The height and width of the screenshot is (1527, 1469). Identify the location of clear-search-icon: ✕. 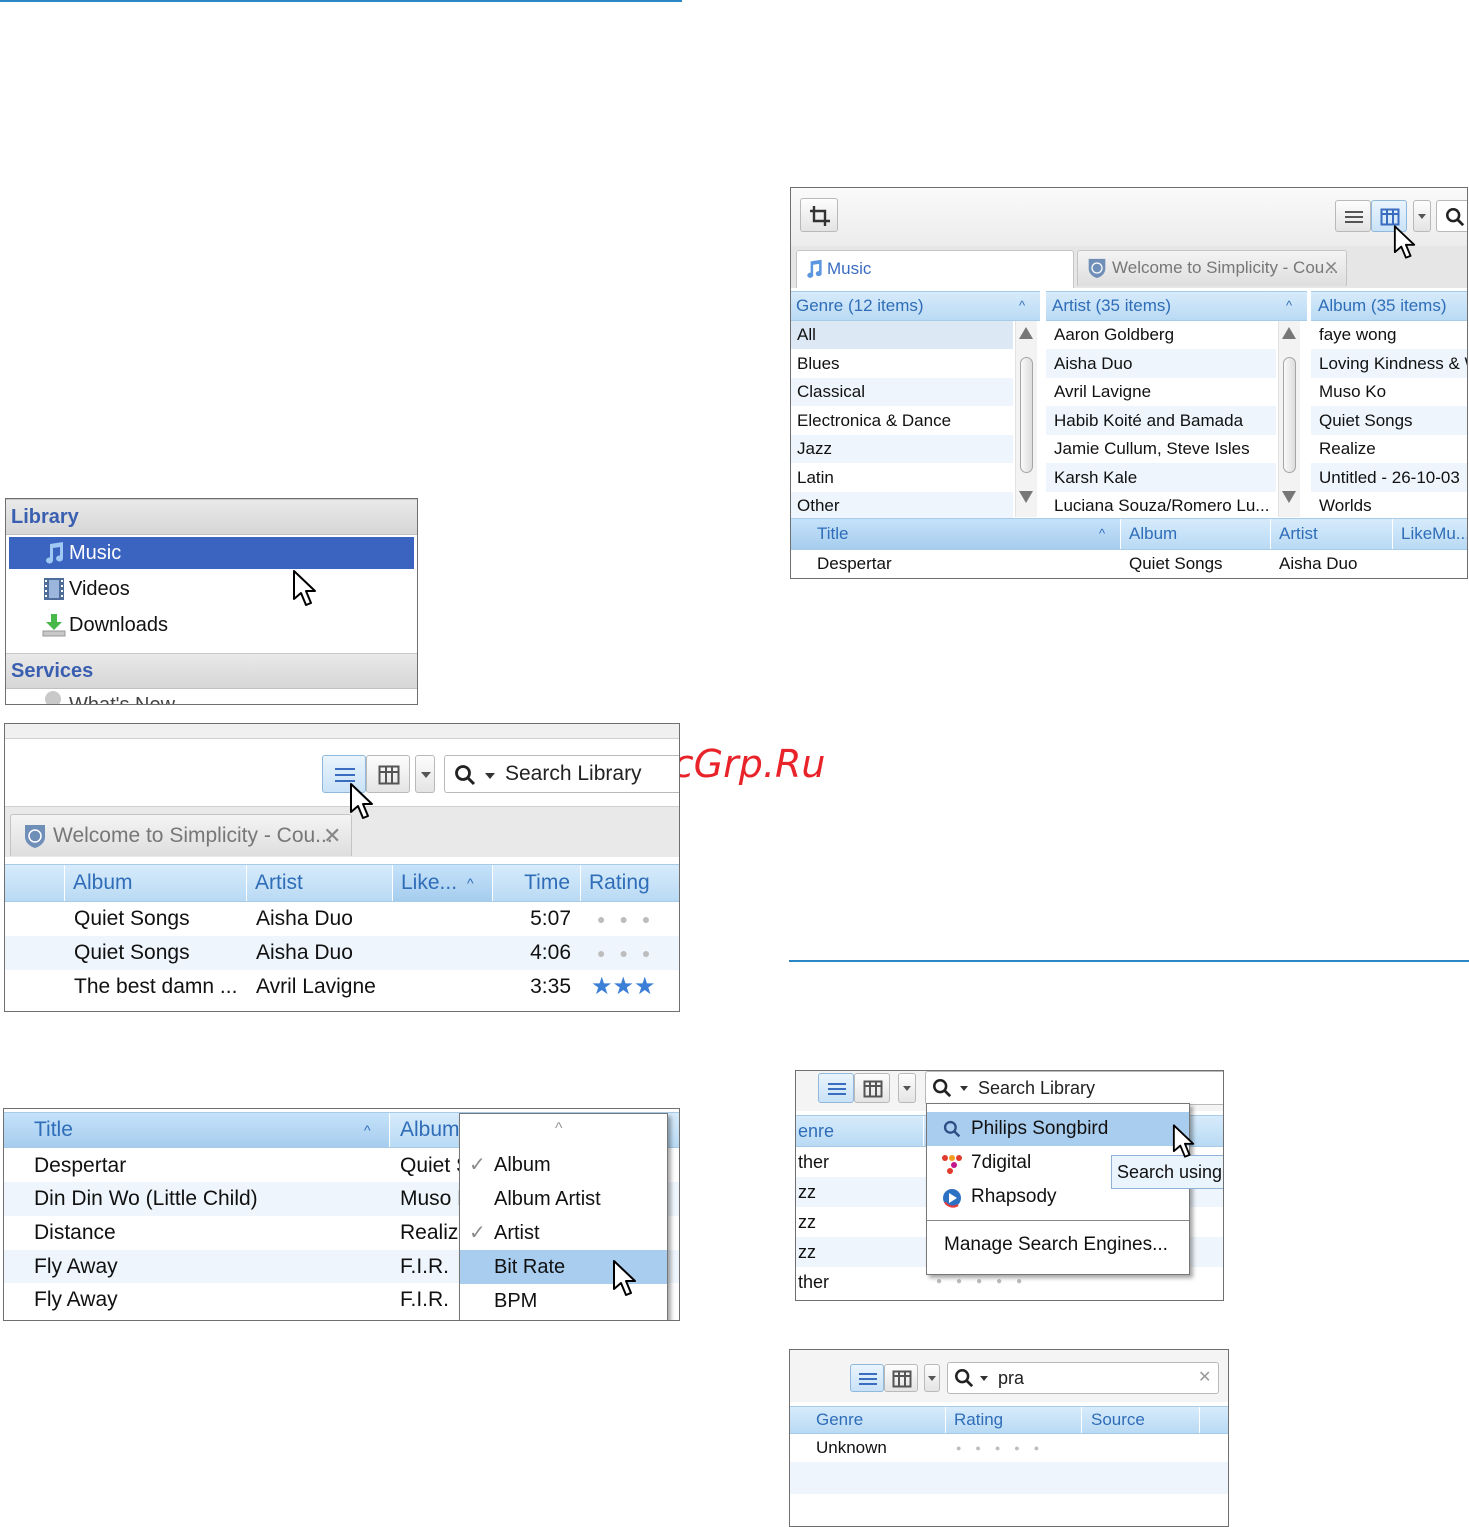
(1204, 1378).